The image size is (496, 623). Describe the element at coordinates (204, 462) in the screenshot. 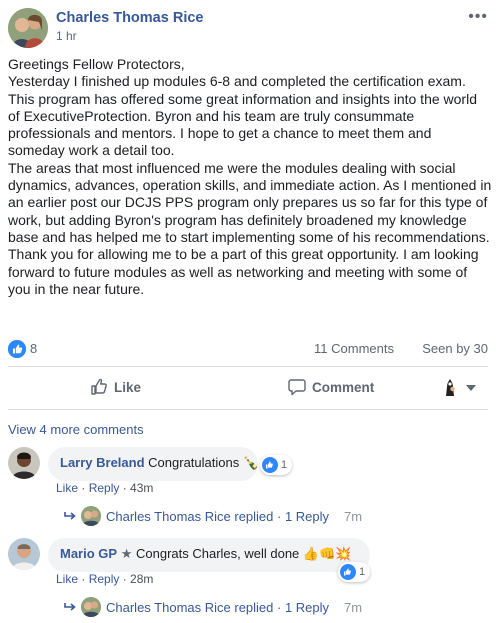

I see `comment-text: Congratulations 🍾` at that location.